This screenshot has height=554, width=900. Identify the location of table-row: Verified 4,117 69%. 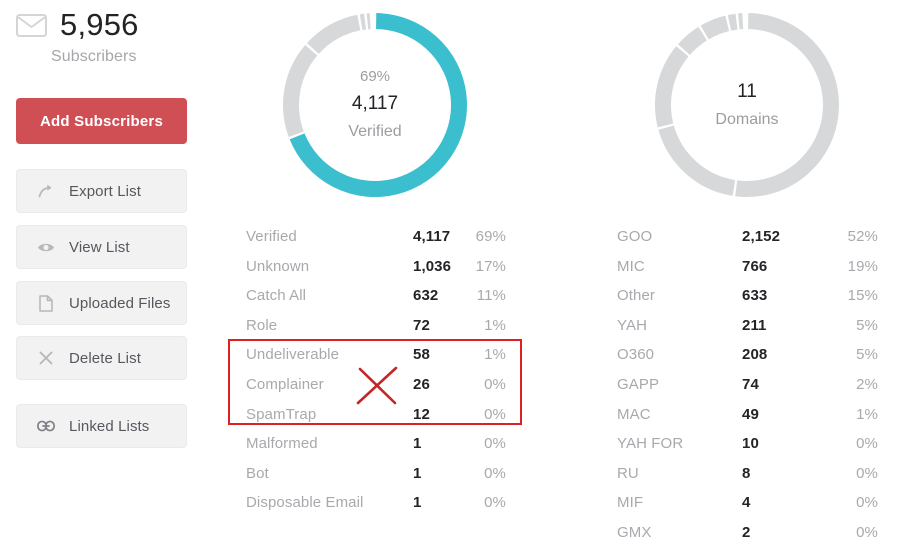
(376, 243).